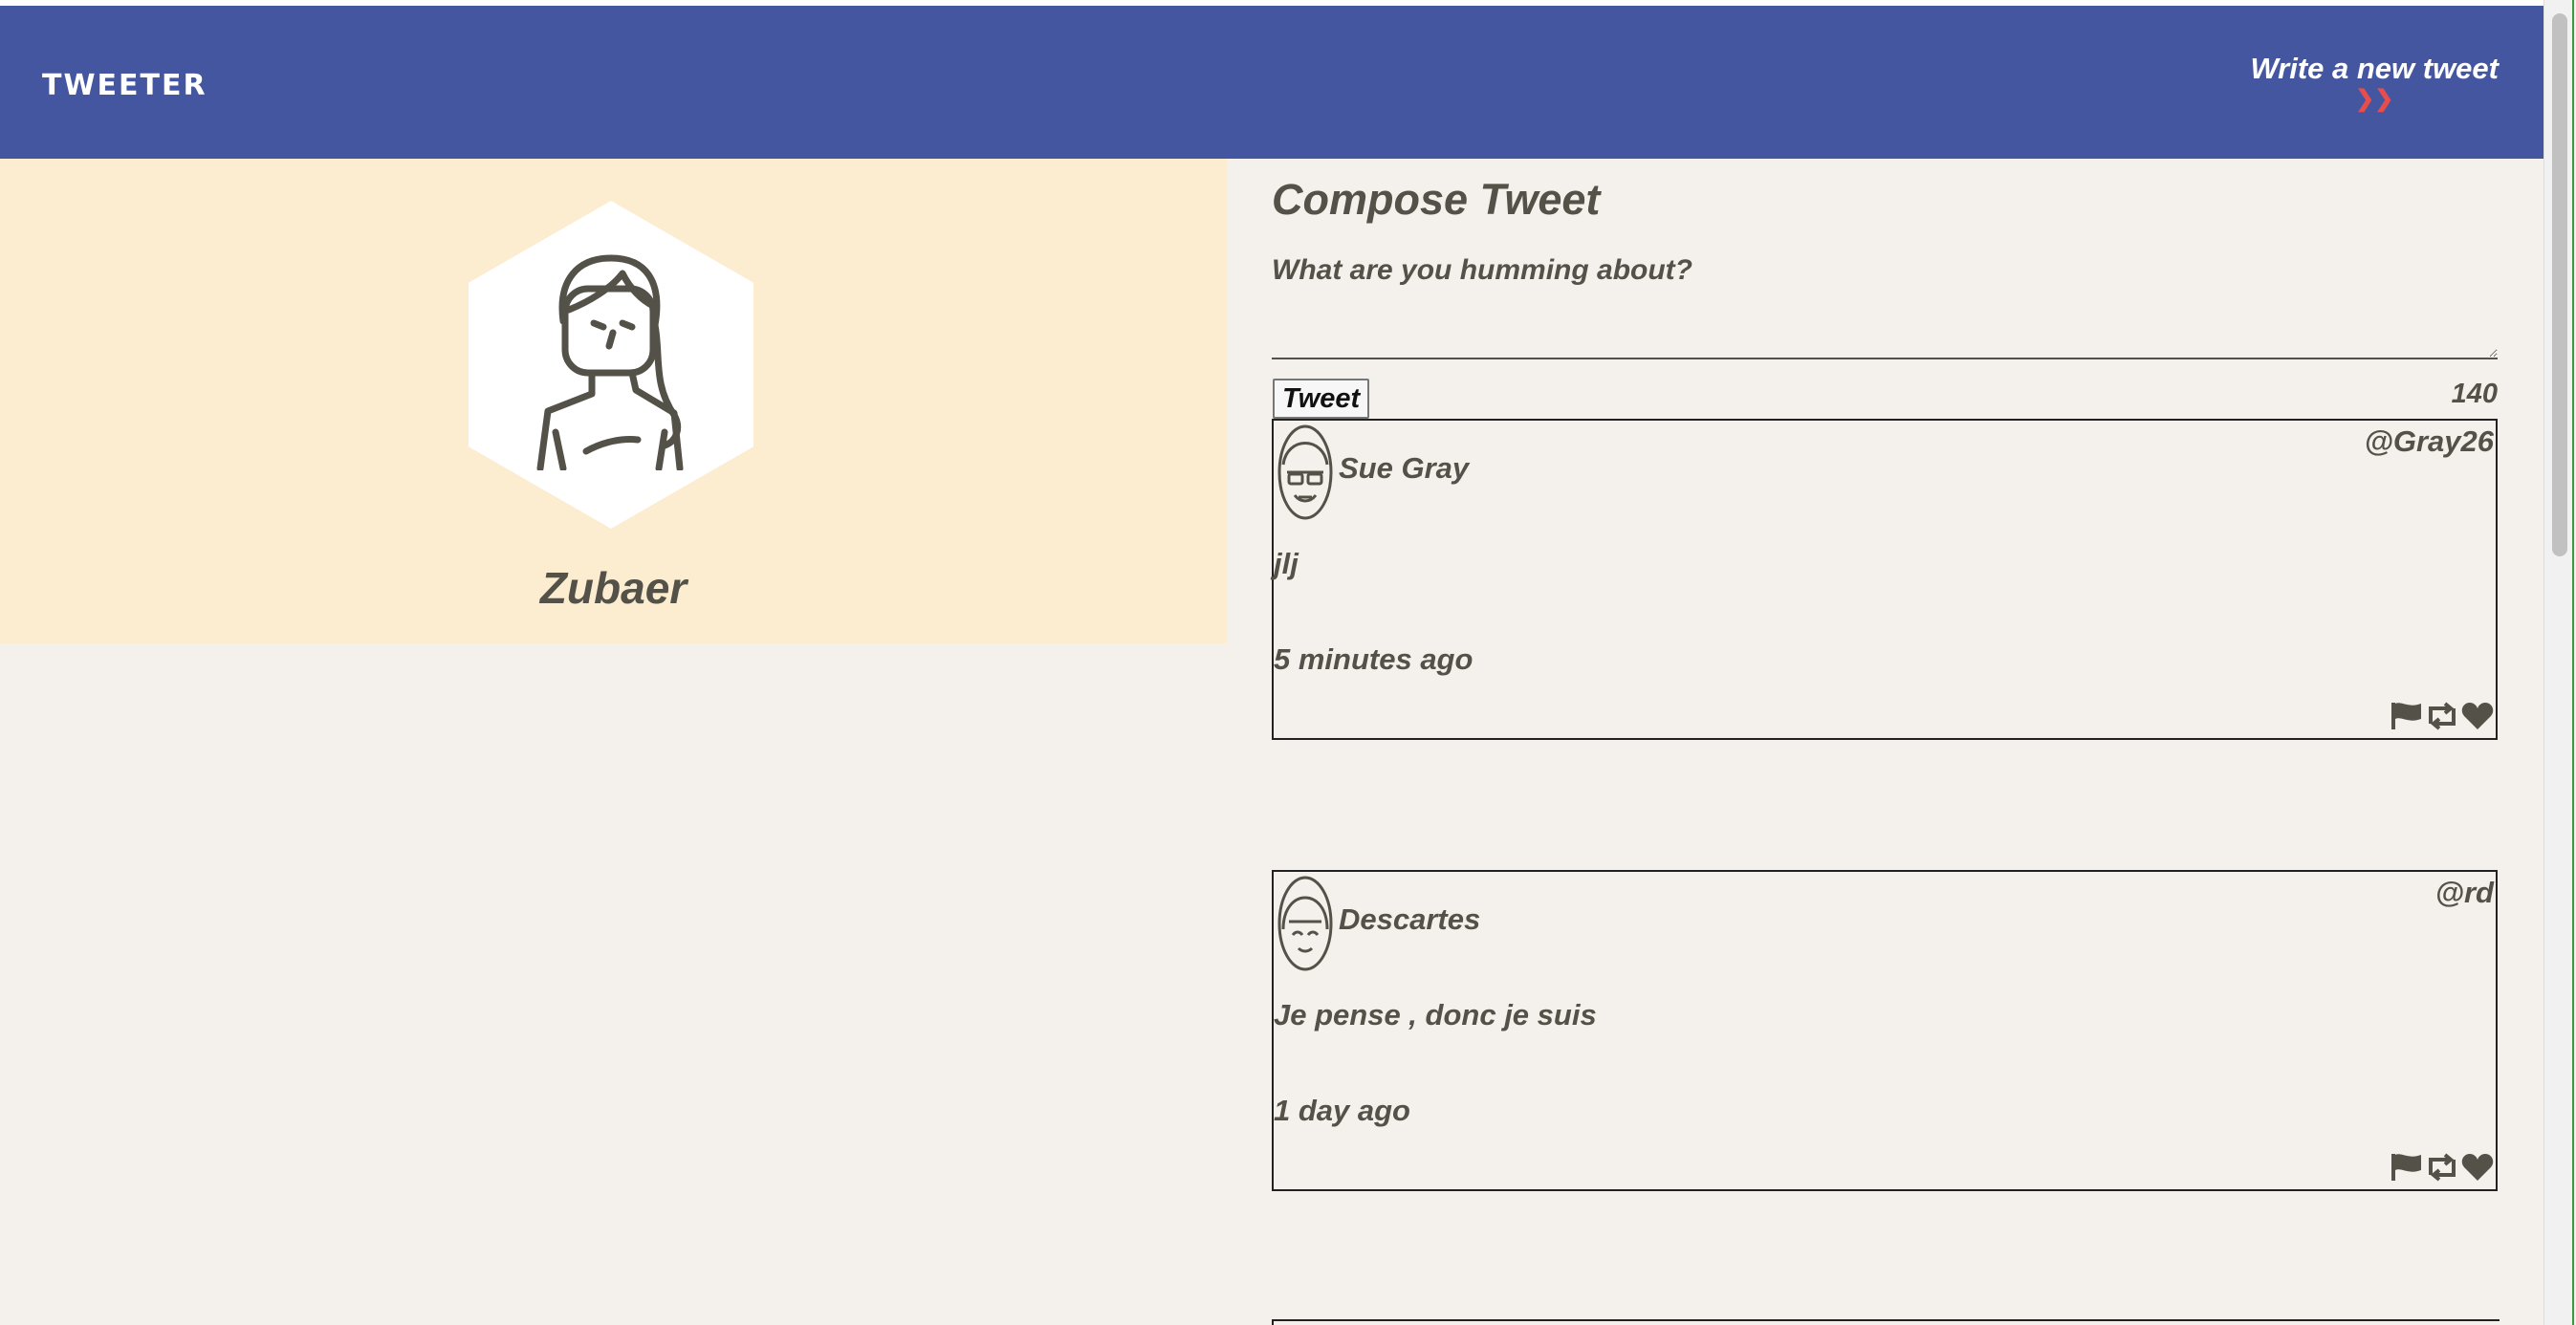 This screenshot has height=1325, width=2576. What do you see at coordinates (1404, 468) in the screenshot?
I see `tweet-author-name: Sue Gray` at bounding box center [1404, 468].